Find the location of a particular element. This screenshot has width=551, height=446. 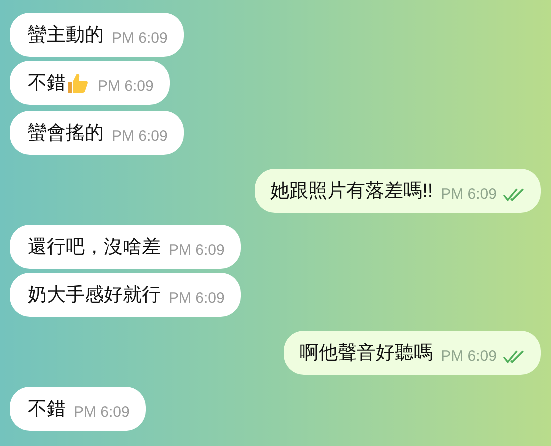

message-text: 啊他聲音好聽嗎 is located at coordinates (367, 354).